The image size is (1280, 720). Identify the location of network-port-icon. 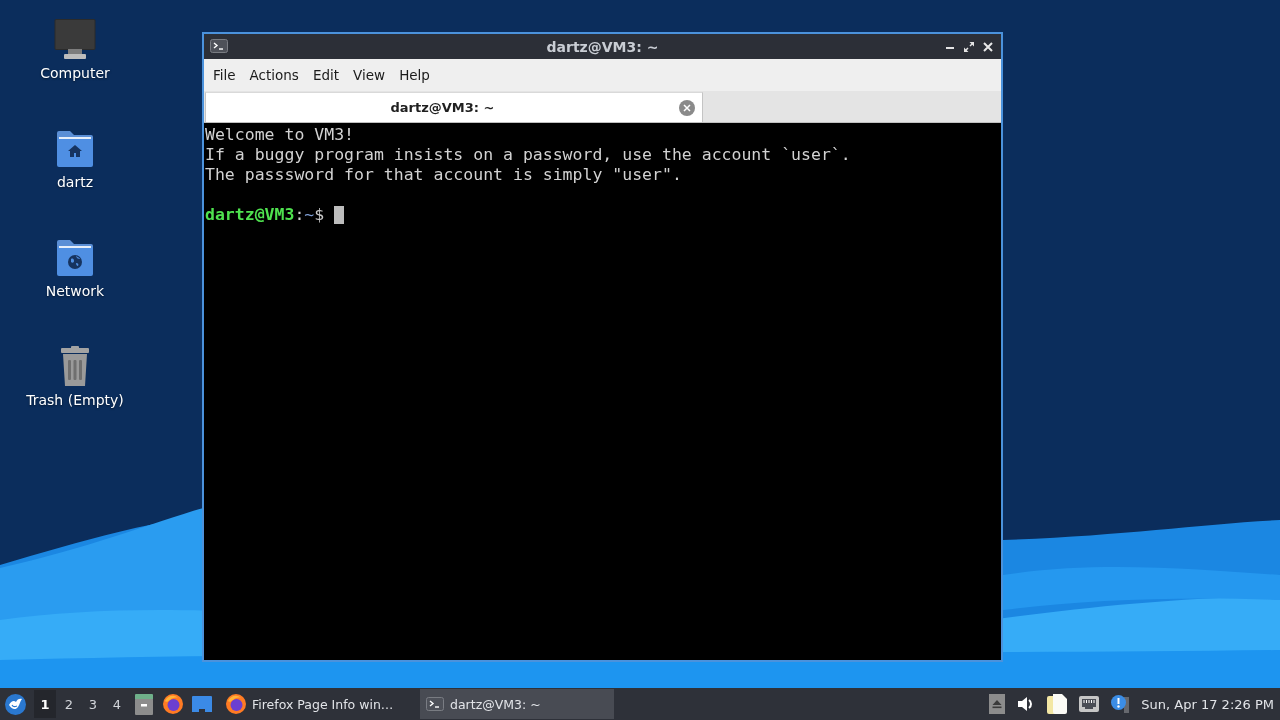
(1089, 704).